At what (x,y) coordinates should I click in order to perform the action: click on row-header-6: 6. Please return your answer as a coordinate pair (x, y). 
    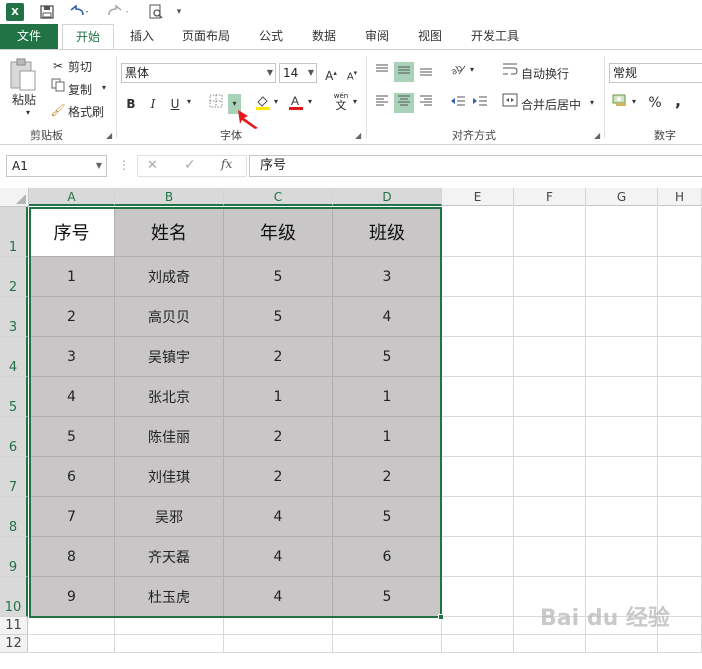
    Looking at the image, I should click on (14, 437).